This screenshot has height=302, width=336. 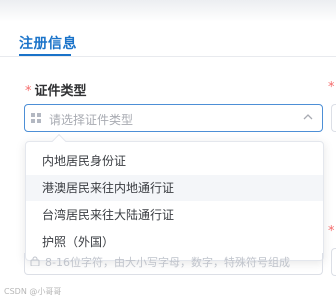 What do you see at coordinates (48, 43) in the screenshot?
I see `tab-registration-info: 注册信息` at bounding box center [48, 43].